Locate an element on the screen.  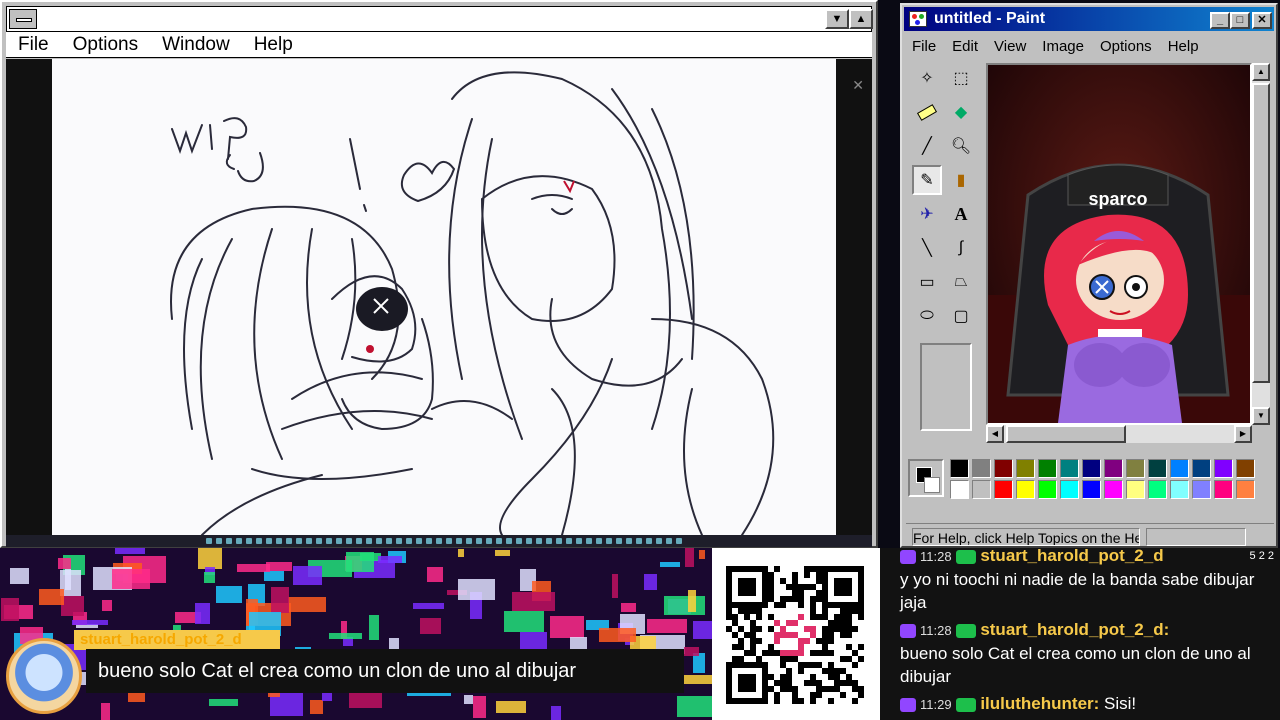
airbrush-icon: ✈ is located at coordinates (927, 214).